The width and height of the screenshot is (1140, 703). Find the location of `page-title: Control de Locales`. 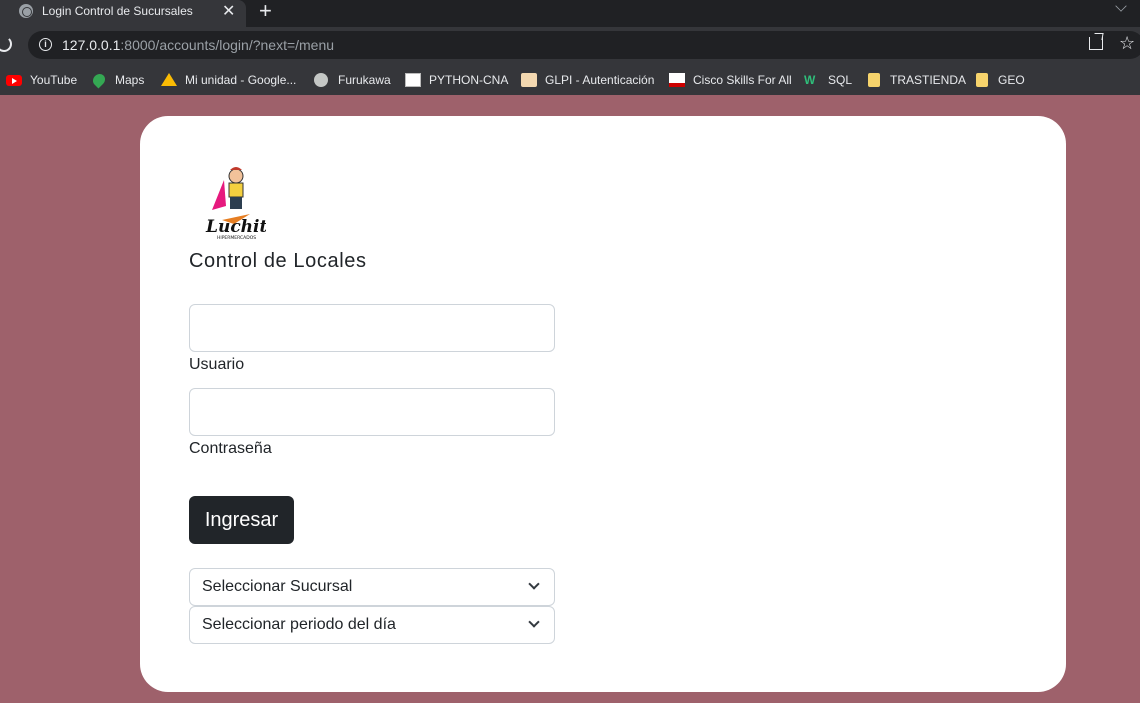

page-title: Control de Locales is located at coordinates (278, 261).